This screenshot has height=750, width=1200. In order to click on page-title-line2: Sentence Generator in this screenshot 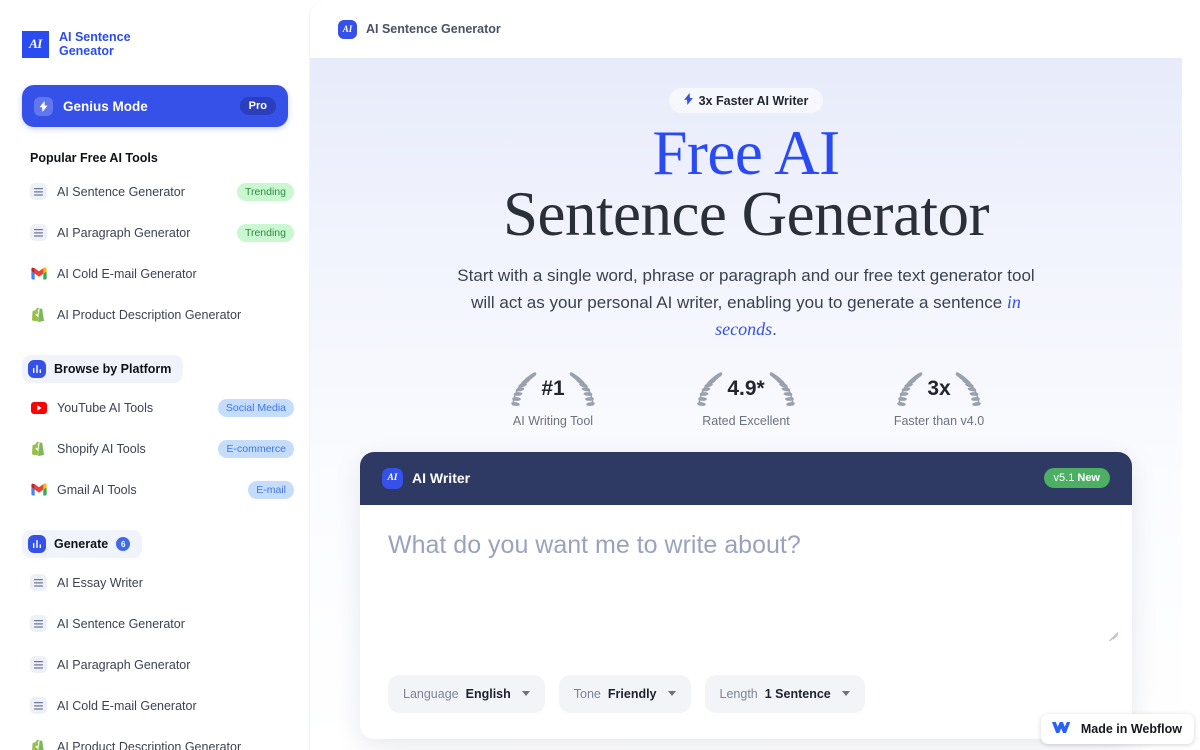, I will do `click(746, 214)`.